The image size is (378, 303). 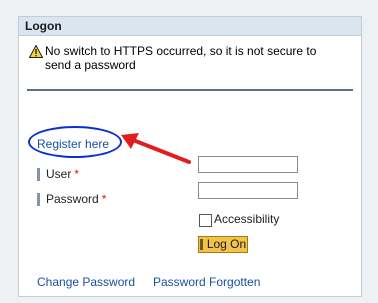 I want to click on password-input, so click(x=248, y=190).